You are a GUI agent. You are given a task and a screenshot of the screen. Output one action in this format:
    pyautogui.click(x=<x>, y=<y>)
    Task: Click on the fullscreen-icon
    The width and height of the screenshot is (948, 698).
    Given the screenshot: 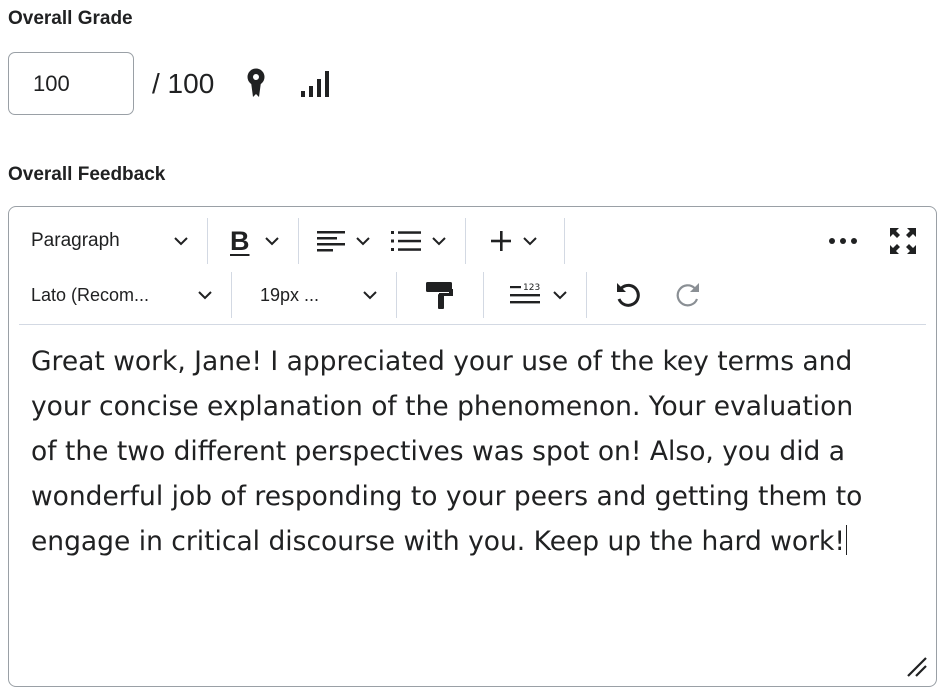 What is the action you would take?
    pyautogui.click(x=903, y=241)
    